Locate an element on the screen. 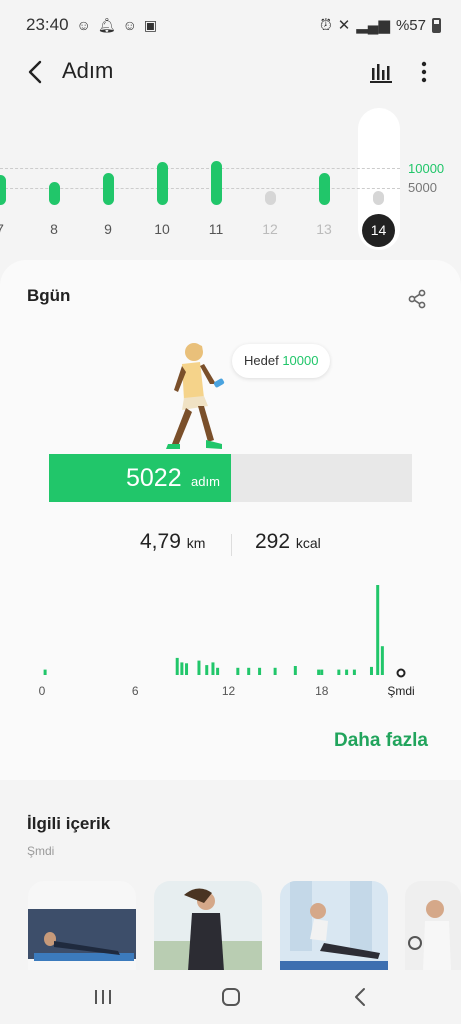 Image resolution: width=461 pixels, height=1024 pixels. day-label-8: 8 is located at coordinates (54, 229).